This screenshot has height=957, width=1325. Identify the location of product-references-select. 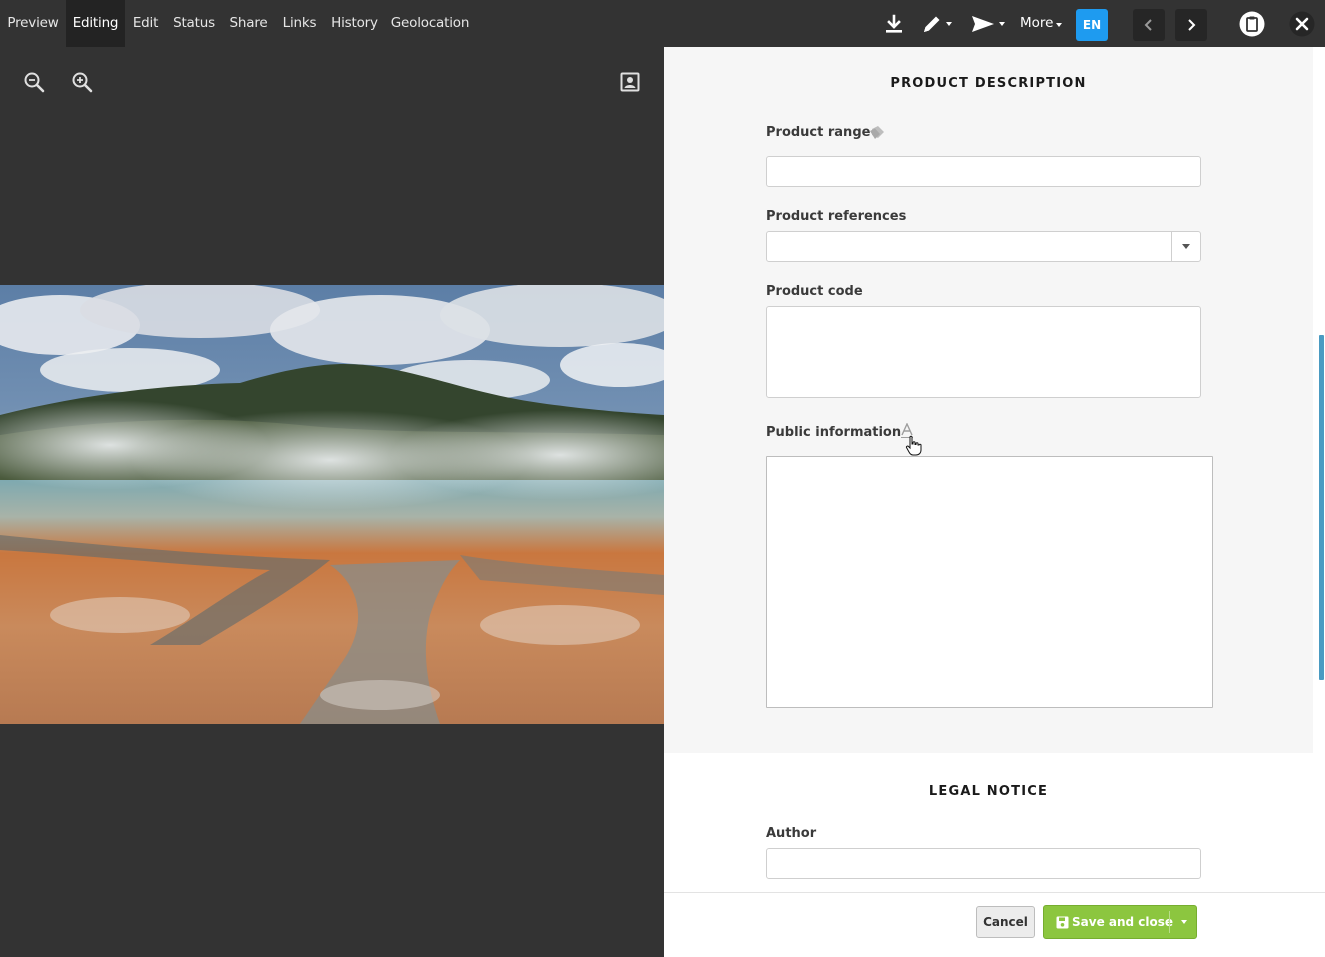
(983, 246).